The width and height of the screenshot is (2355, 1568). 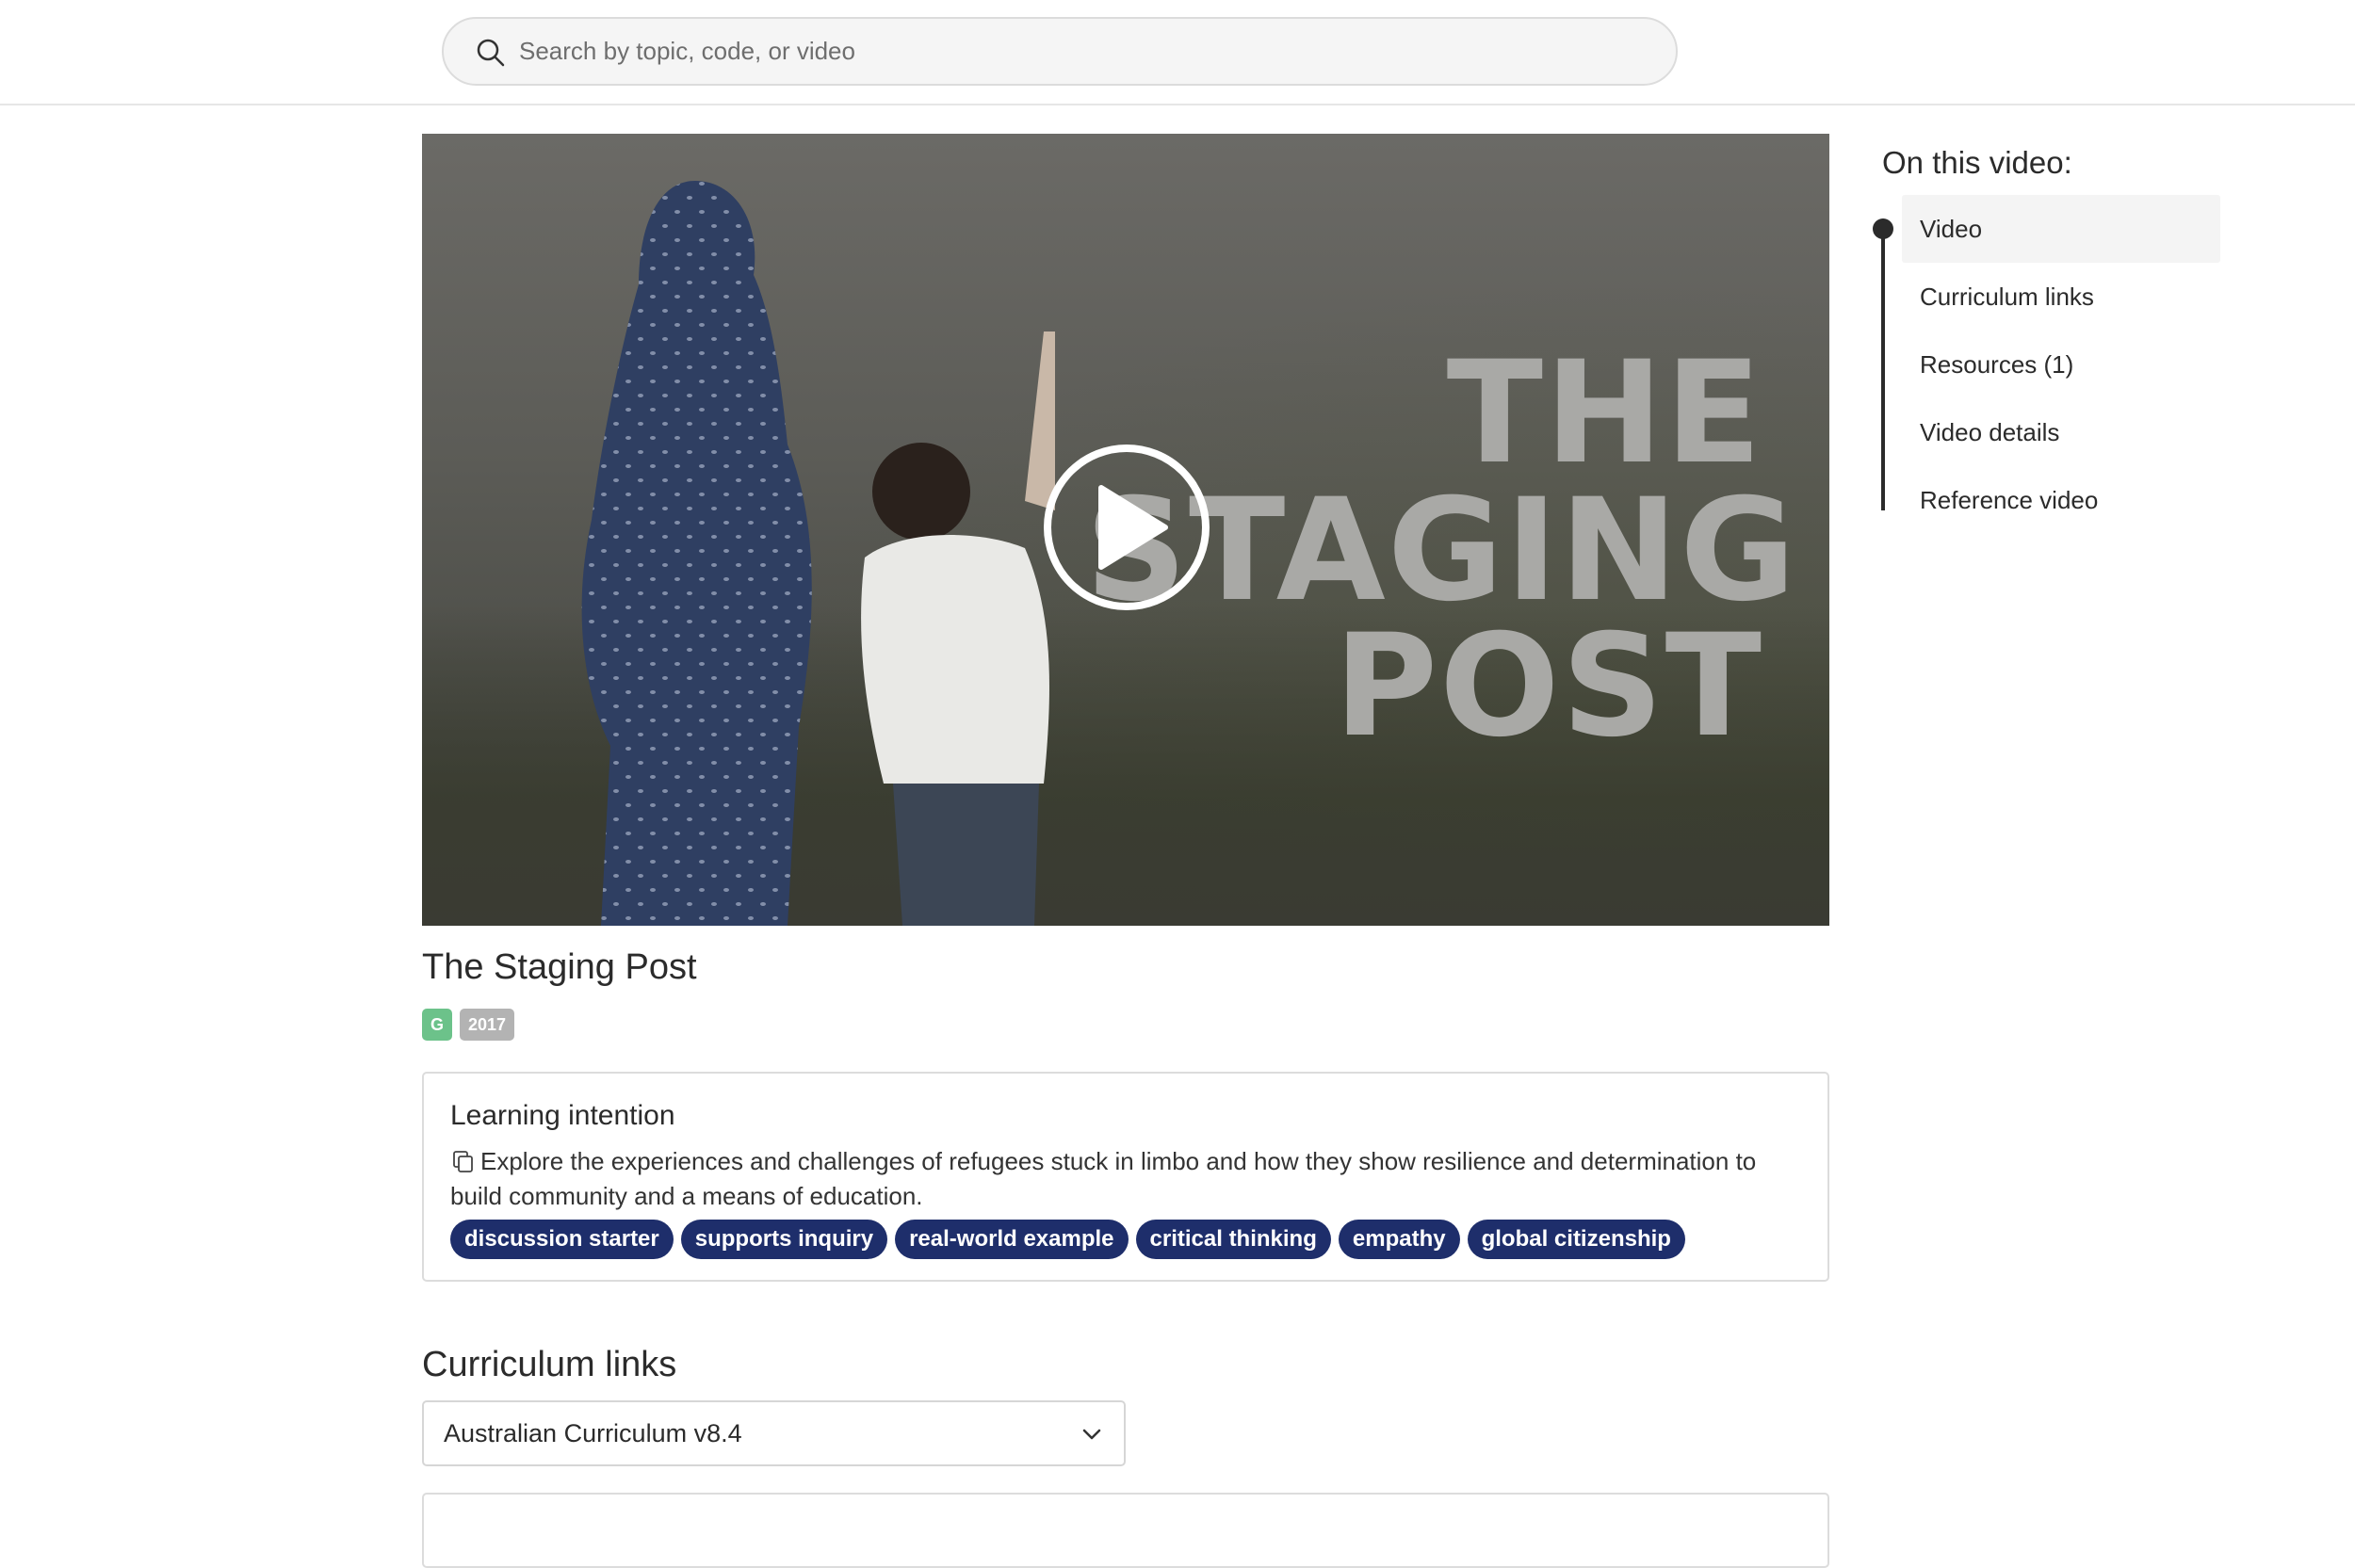 I want to click on curriculum-version-value: Australian Curriculum v8.4, so click(x=593, y=1433).